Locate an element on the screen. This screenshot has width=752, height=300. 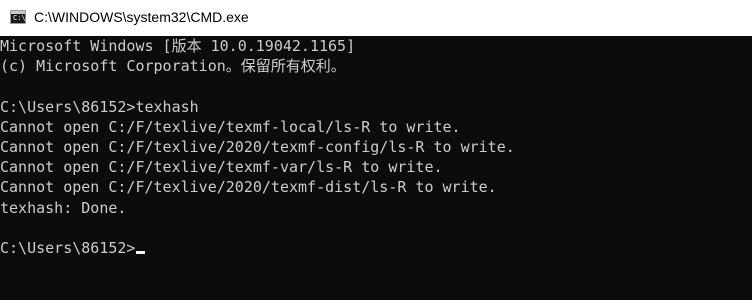
cmd-app-icon: C:\ is located at coordinates (18, 17).